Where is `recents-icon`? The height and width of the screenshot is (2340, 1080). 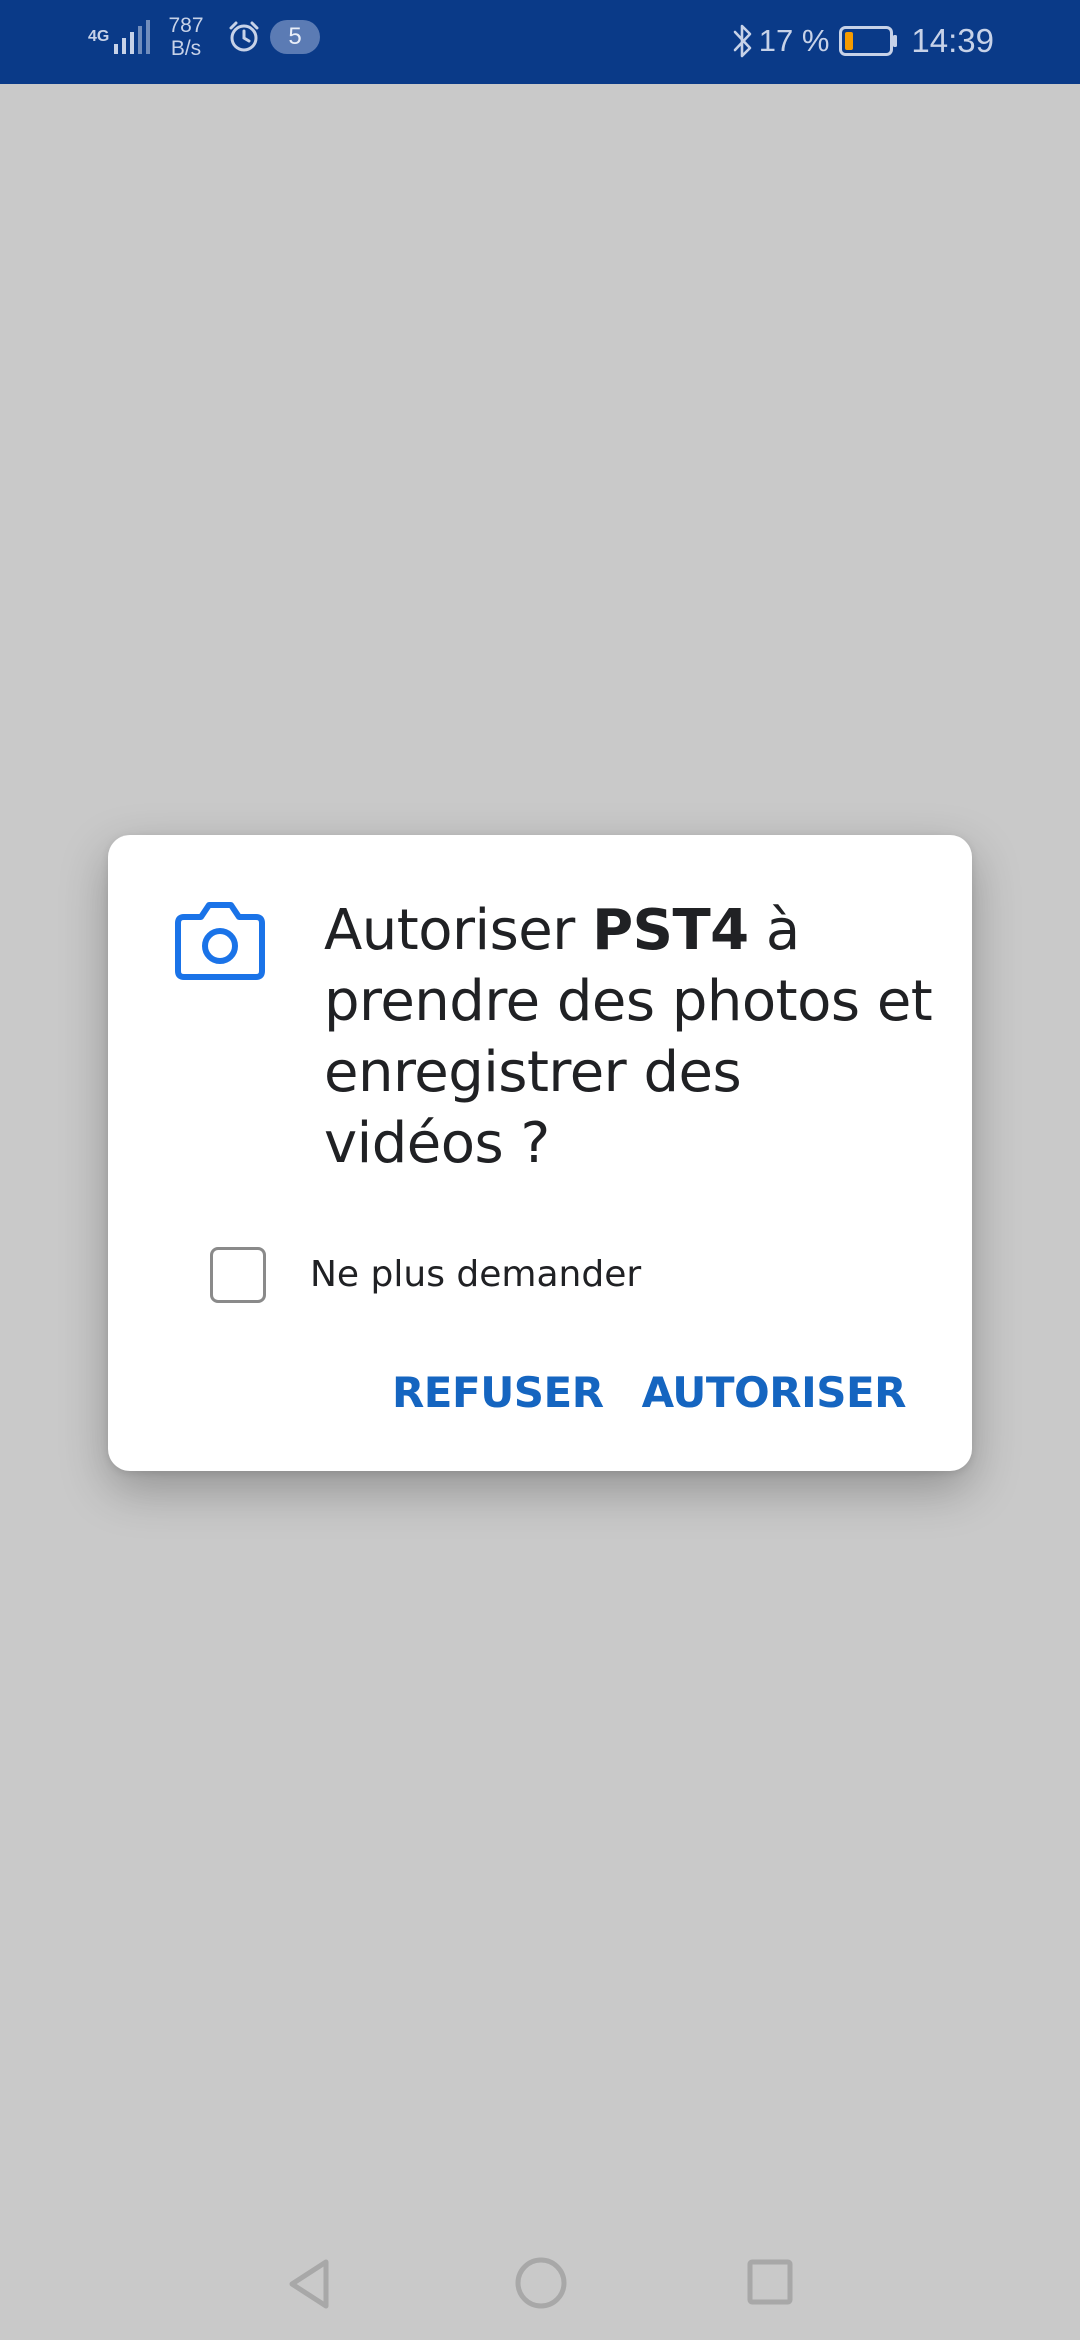
recents-icon is located at coordinates (770, 2282).